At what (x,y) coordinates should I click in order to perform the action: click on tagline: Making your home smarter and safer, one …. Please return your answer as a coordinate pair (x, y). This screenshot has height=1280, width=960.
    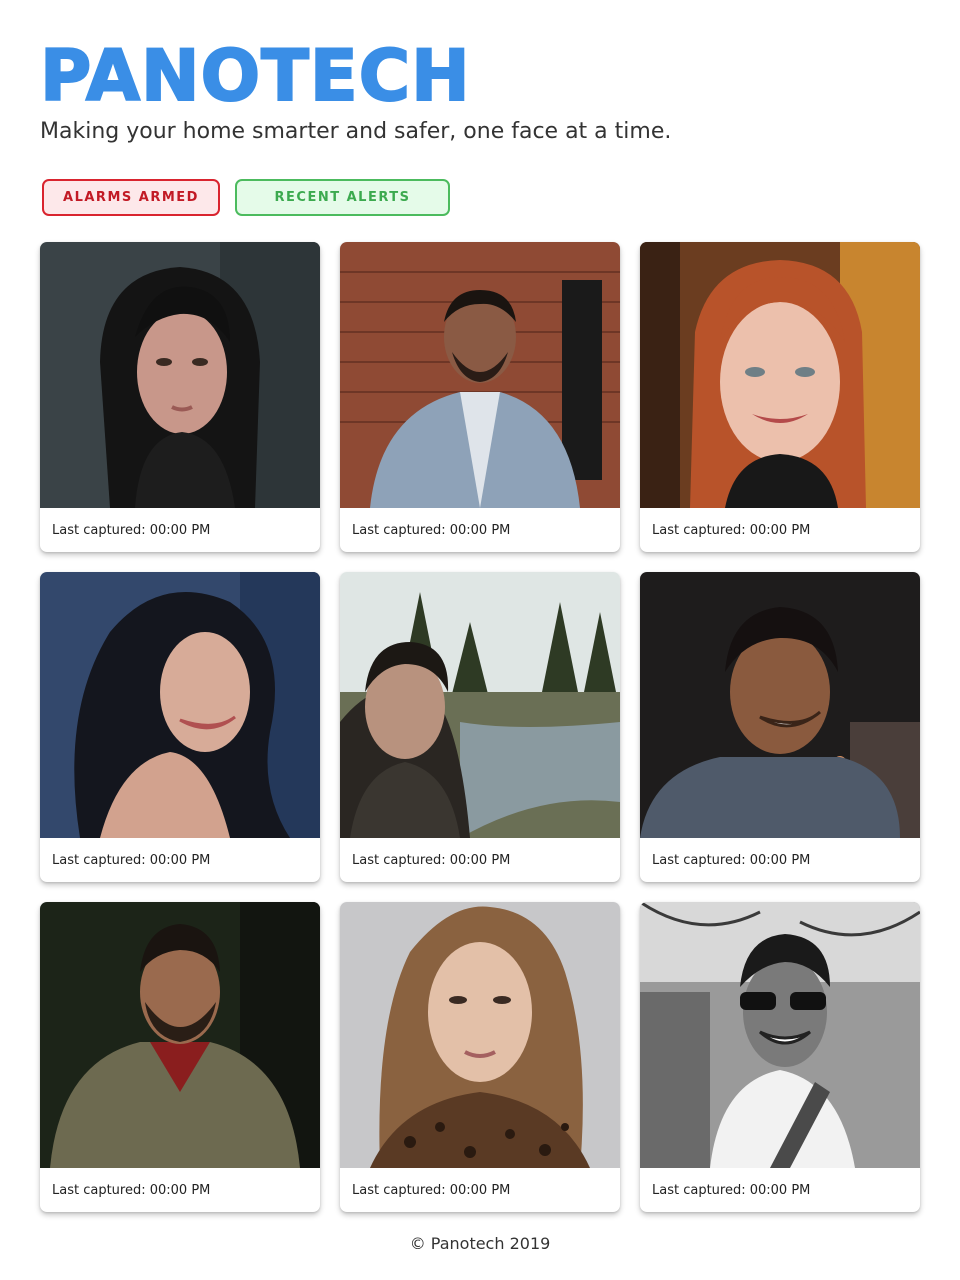
    Looking at the image, I should click on (356, 131).